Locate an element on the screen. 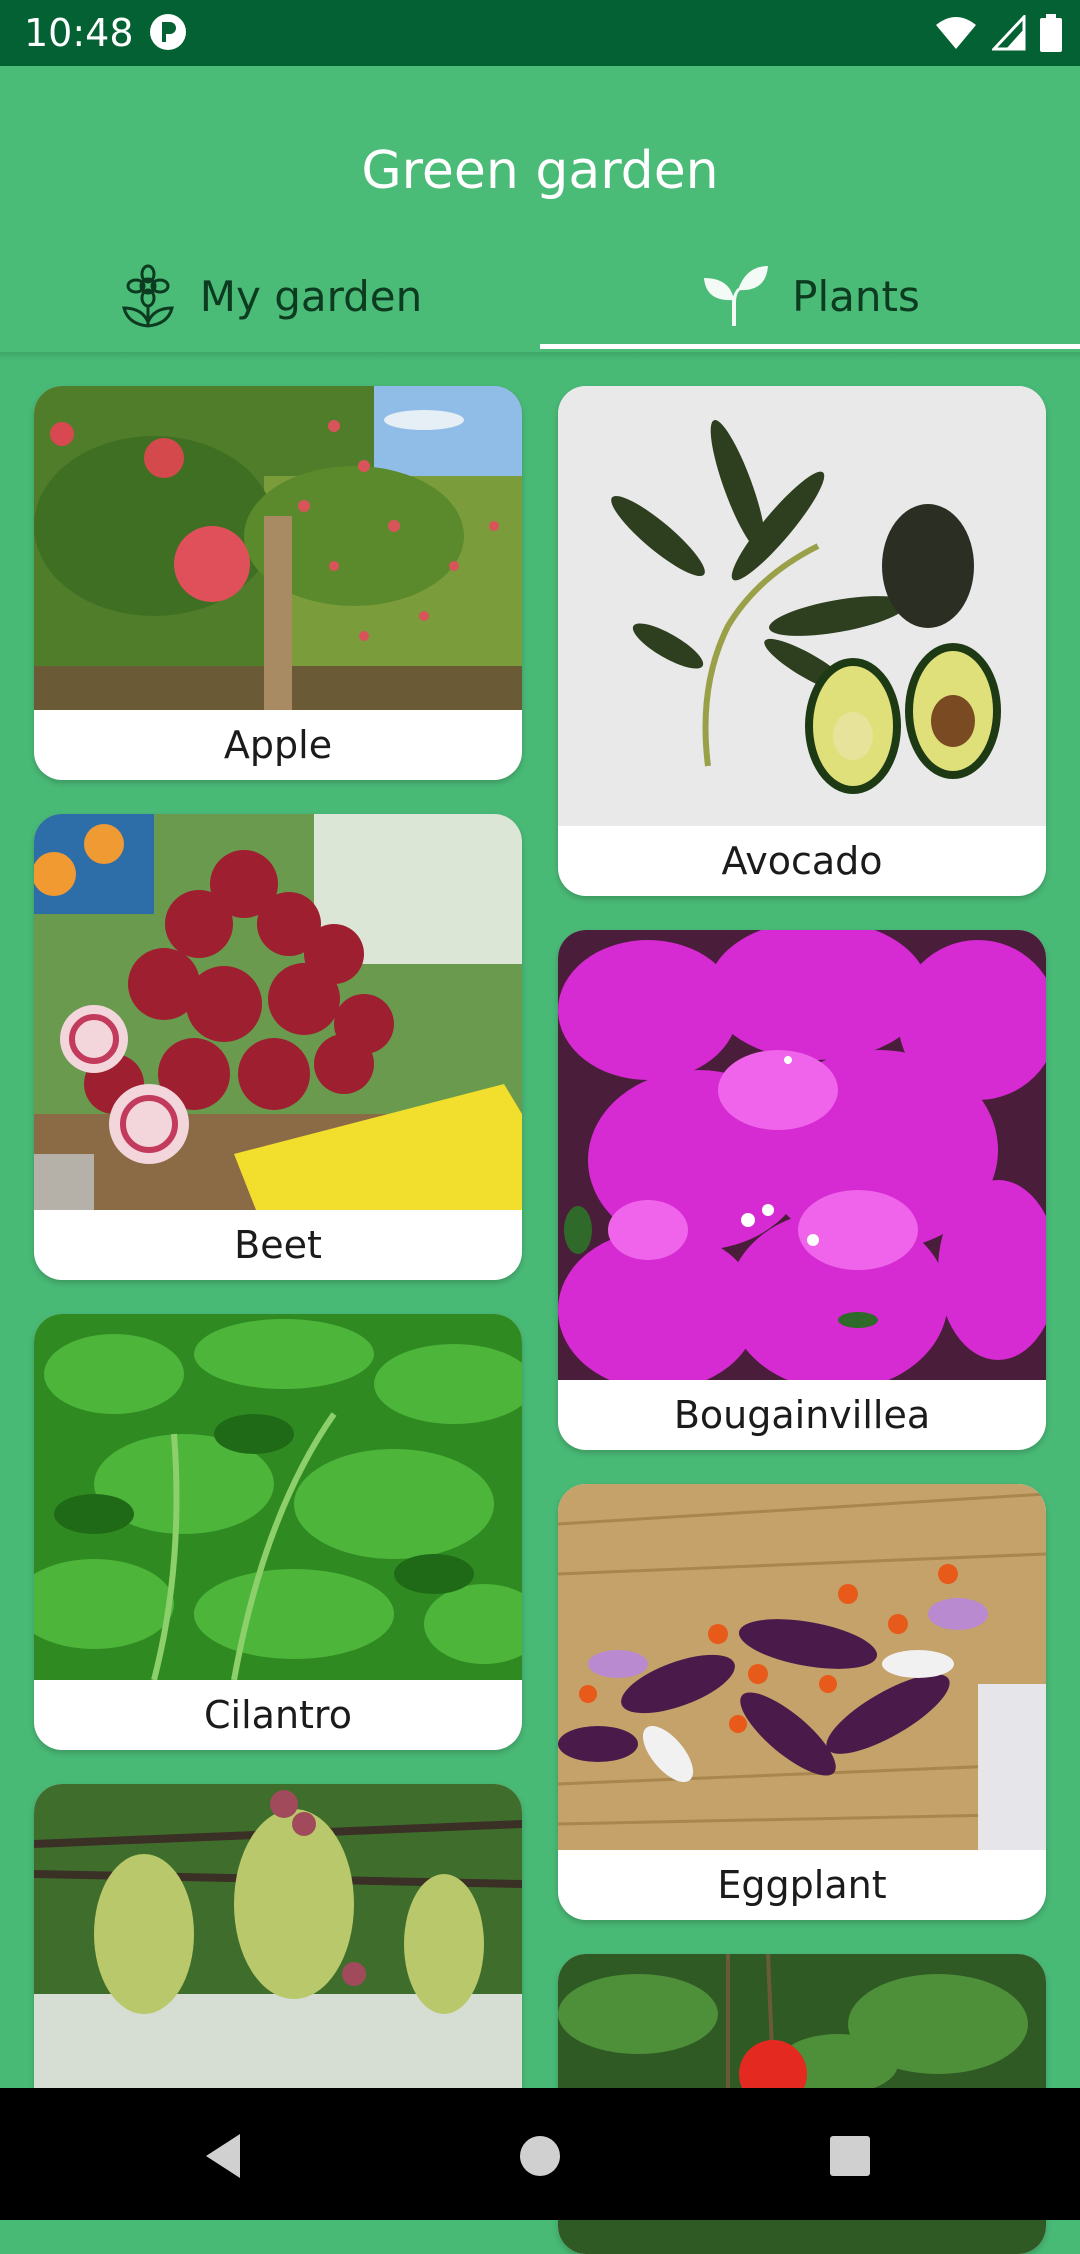 The image size is (1080, 2254). app-notification-icon is located at coordinates (168, 32).